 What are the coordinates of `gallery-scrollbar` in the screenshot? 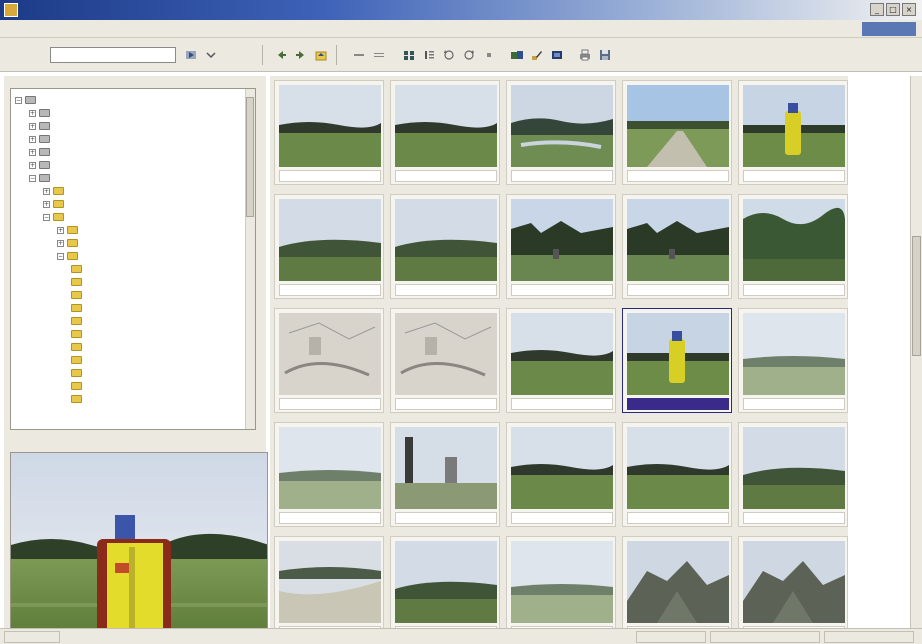 It's located at (916, 352).